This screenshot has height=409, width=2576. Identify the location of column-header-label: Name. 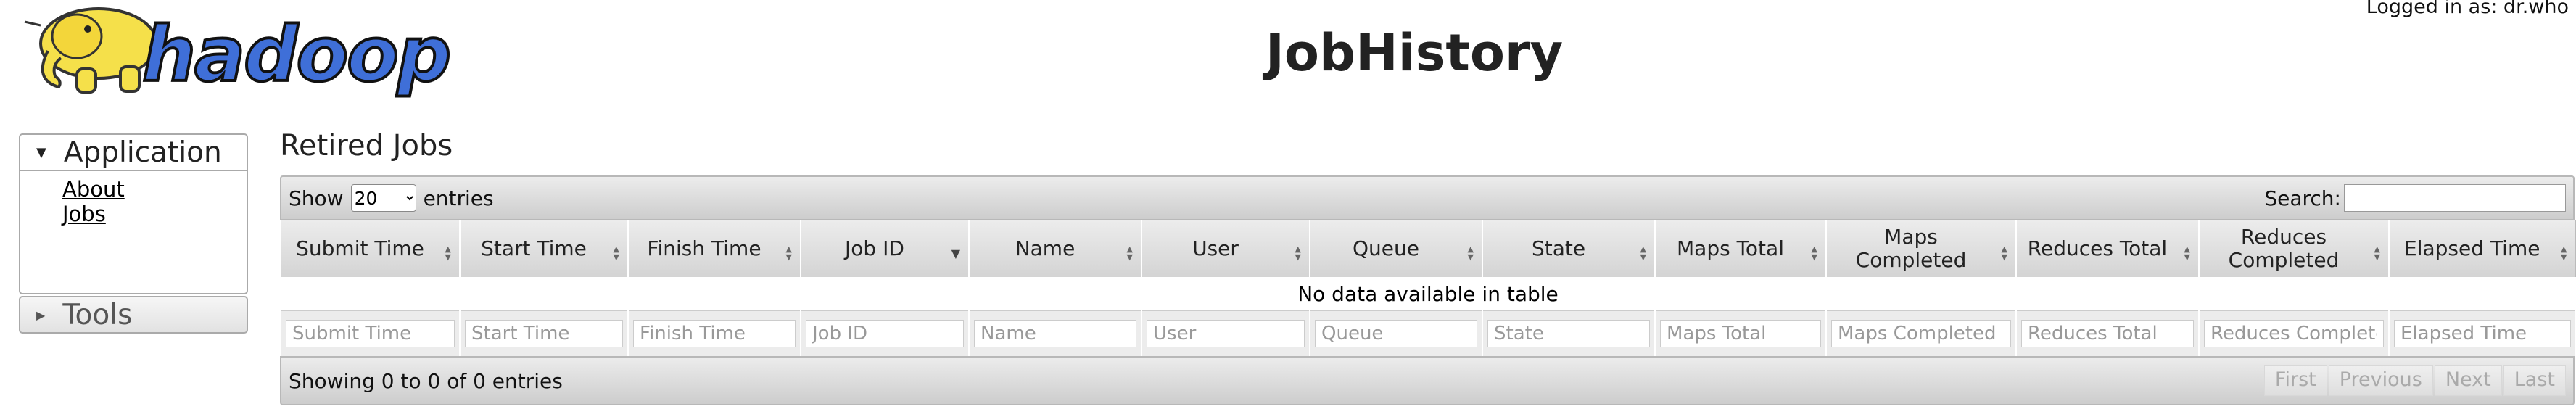
(1045, 248).